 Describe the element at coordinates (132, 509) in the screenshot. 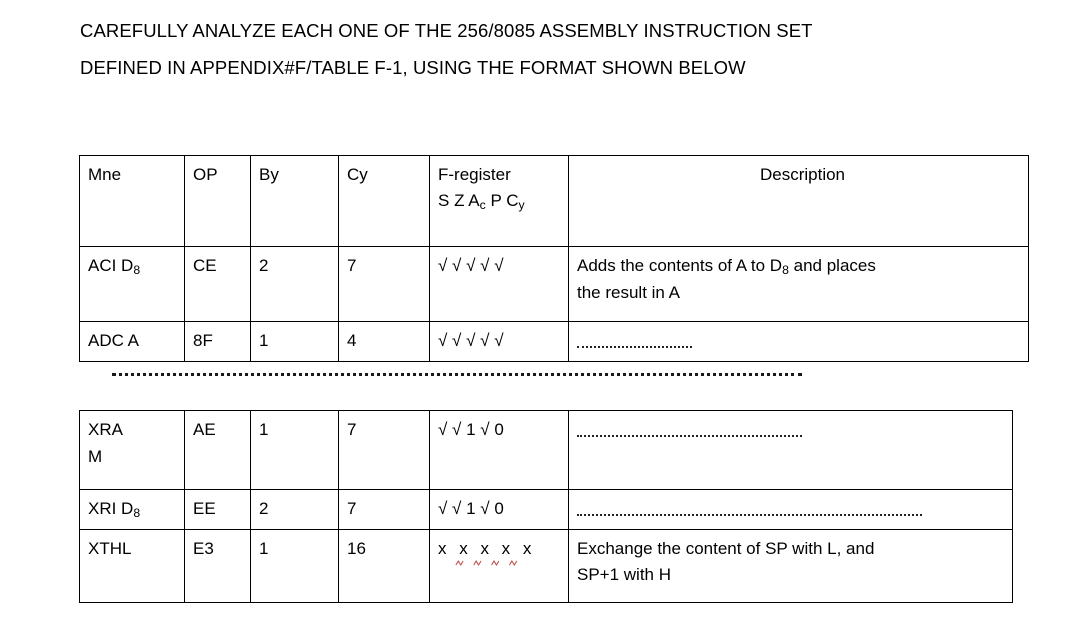

I see `cell-mnemonic: XRI D8` at that location.